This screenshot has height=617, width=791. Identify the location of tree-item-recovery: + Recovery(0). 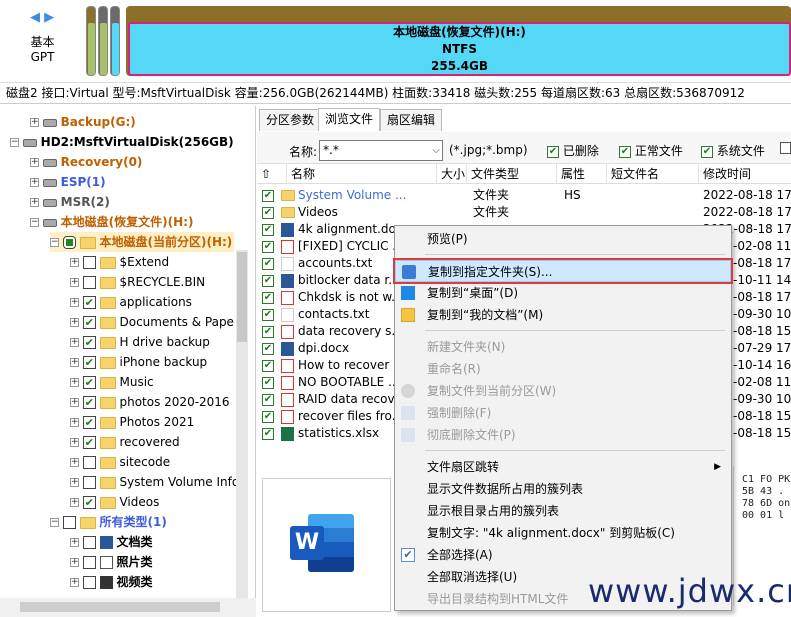
(86, 162).